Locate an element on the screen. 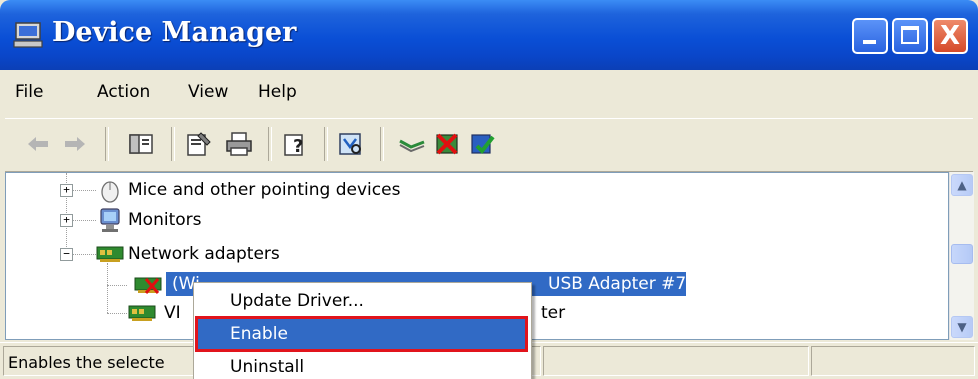  scroll-down-icon: ▼ is located at coordinates (962, 327).